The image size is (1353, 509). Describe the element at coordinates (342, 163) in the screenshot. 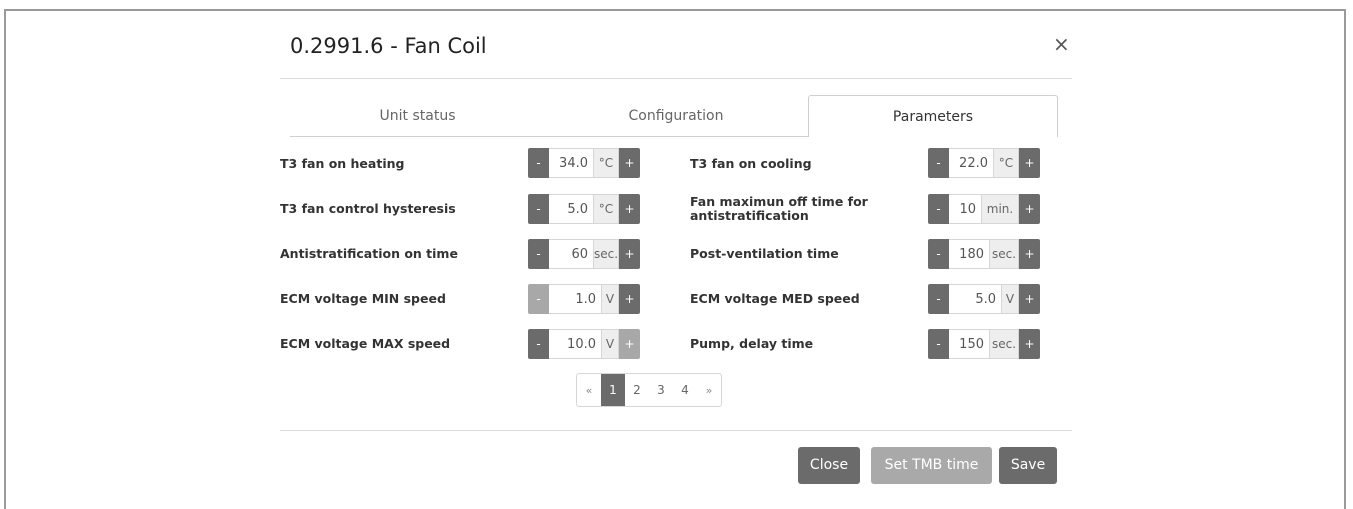

I see `param-label-t3-fan-heating: T3 fan on heating` at that location.